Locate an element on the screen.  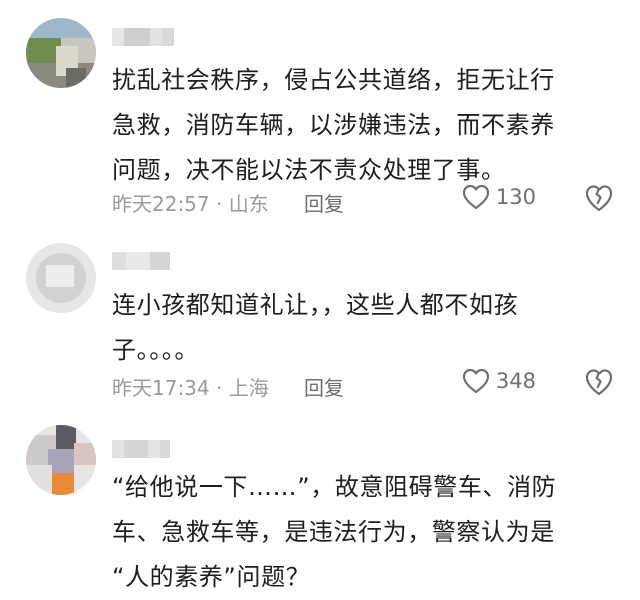
like-button: 130 is located at coordinates (499, 197).